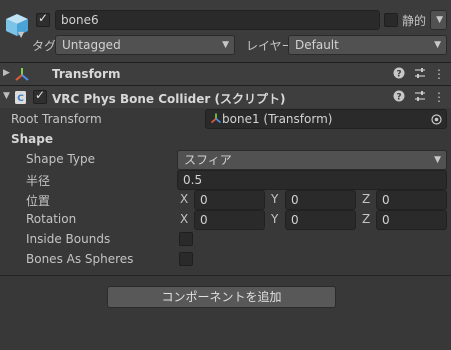 The width and height of the screenshot is (451, 350). What do you see at coordinates (68, 239) in the screenshot?
I see `inside-bounds-label: Inside Bounds` at bounding box center [68, 239].